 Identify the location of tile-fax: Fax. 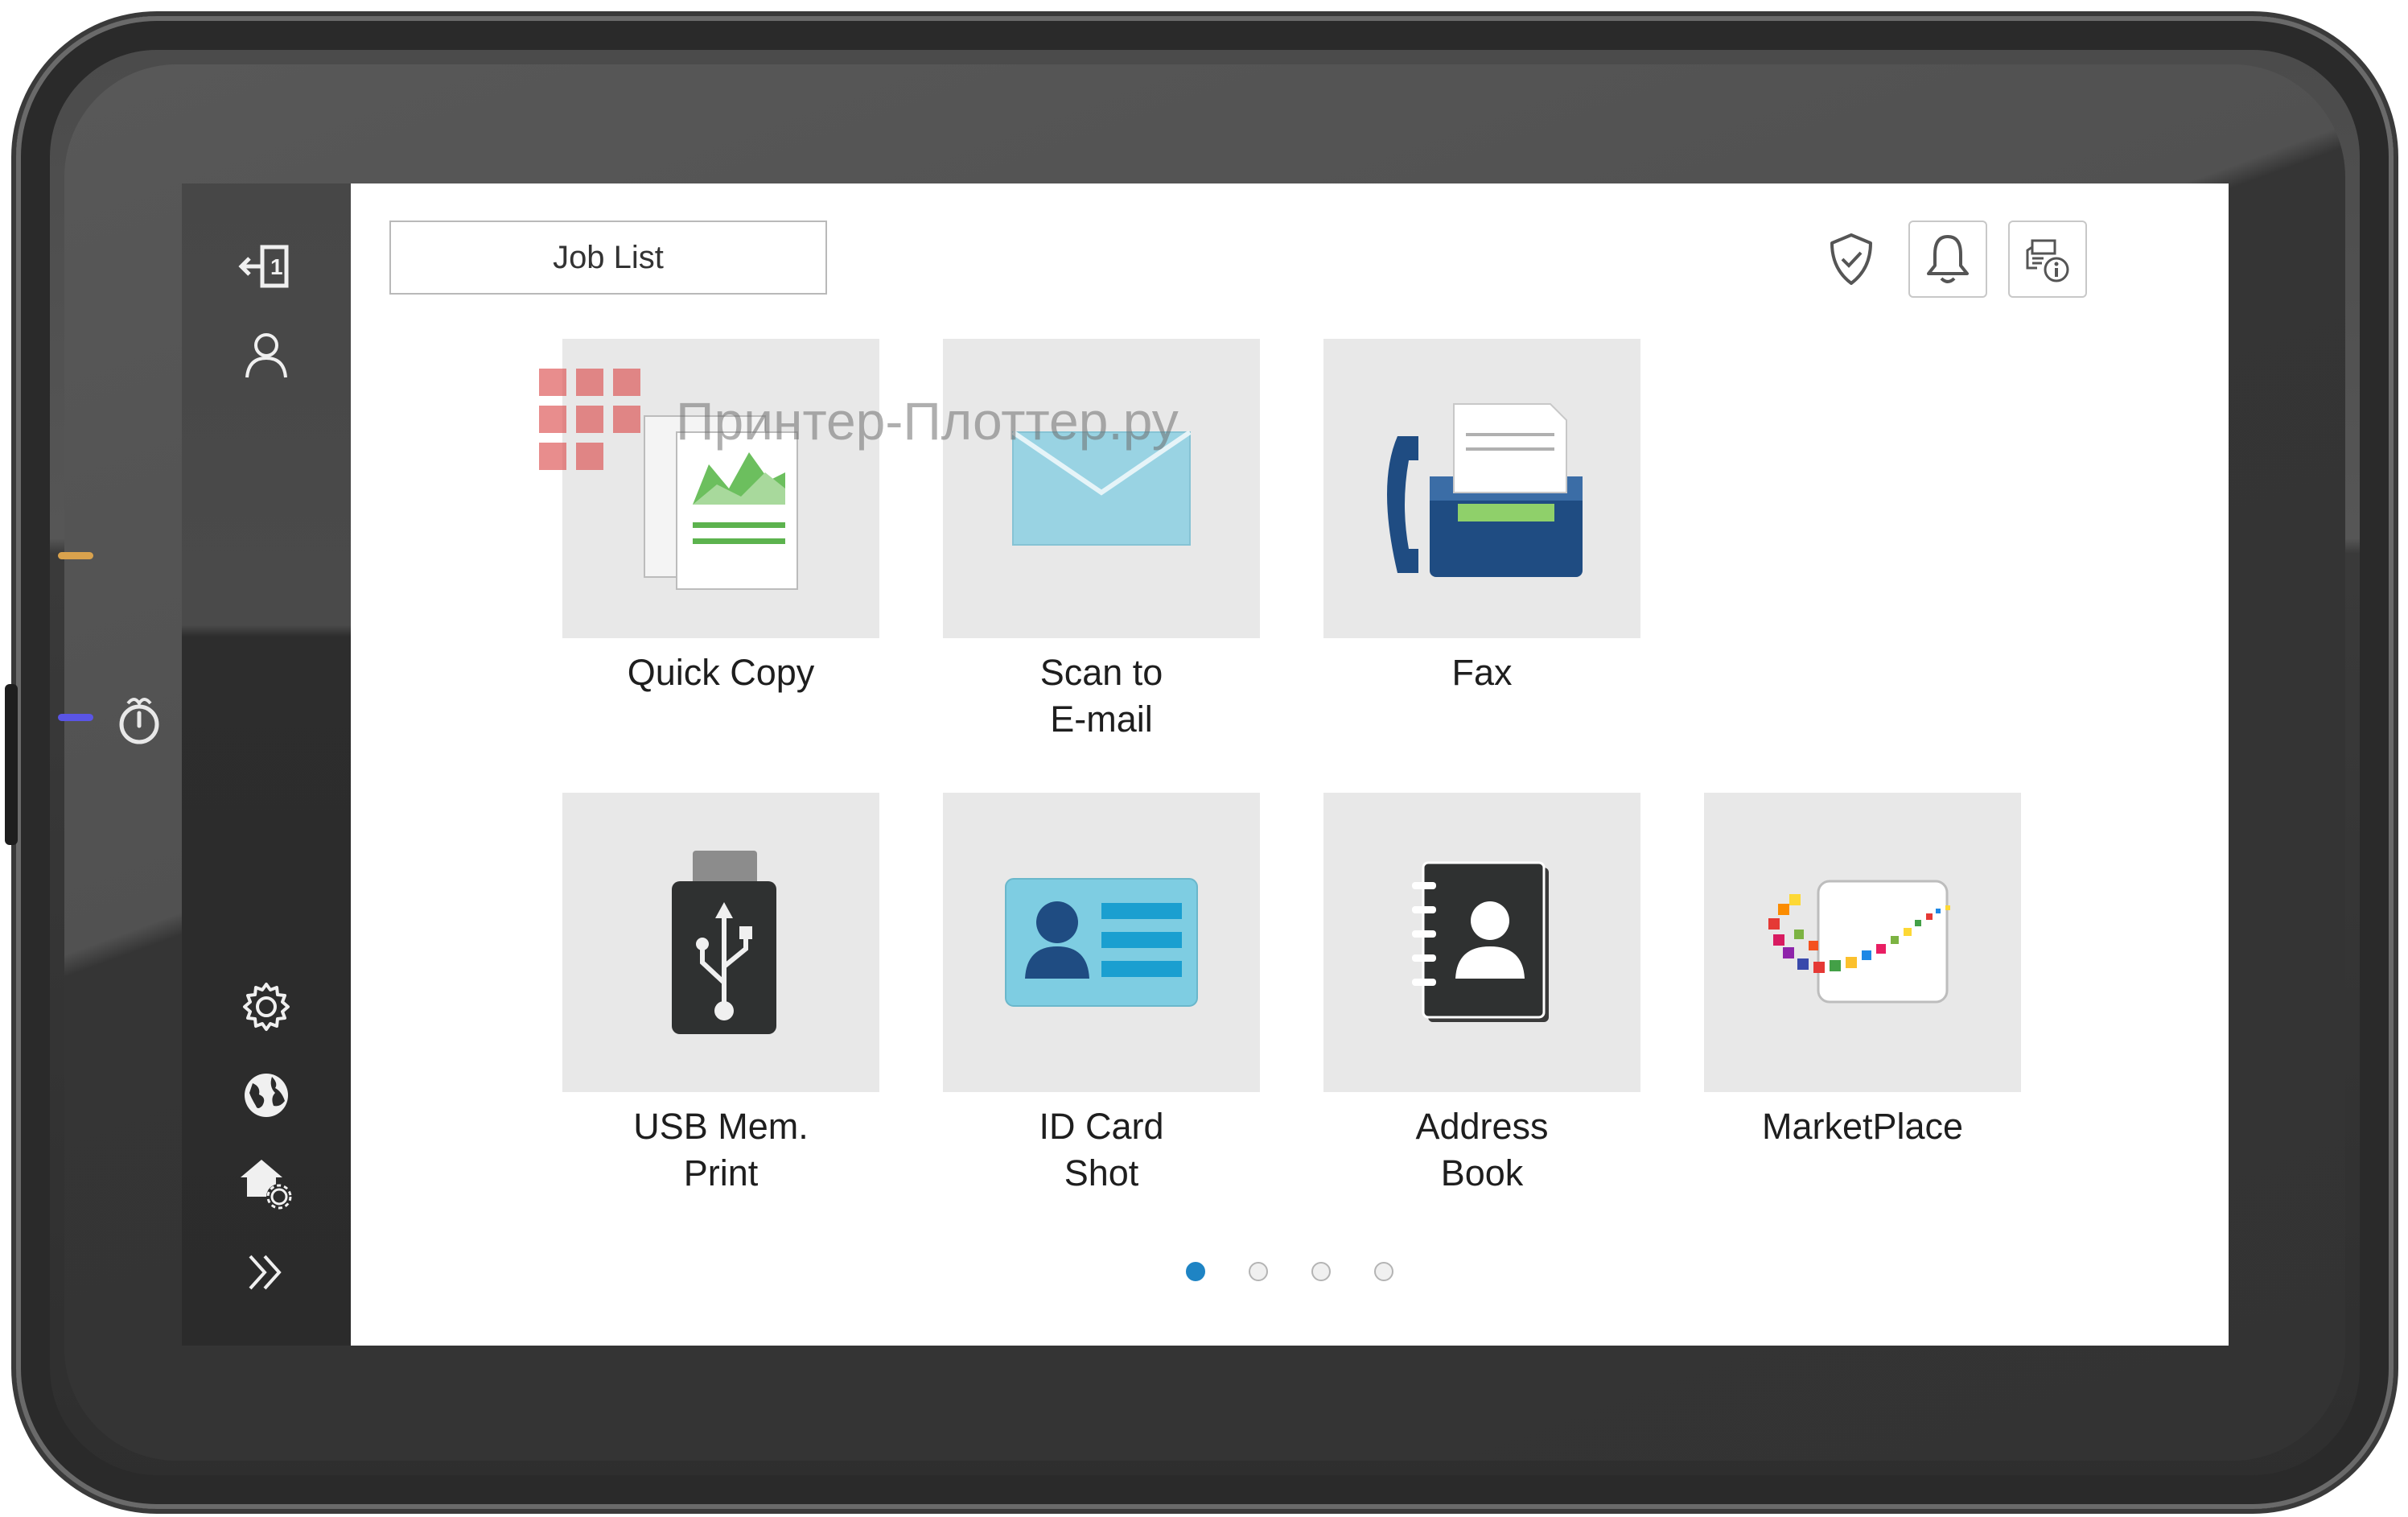
(1481, 517).